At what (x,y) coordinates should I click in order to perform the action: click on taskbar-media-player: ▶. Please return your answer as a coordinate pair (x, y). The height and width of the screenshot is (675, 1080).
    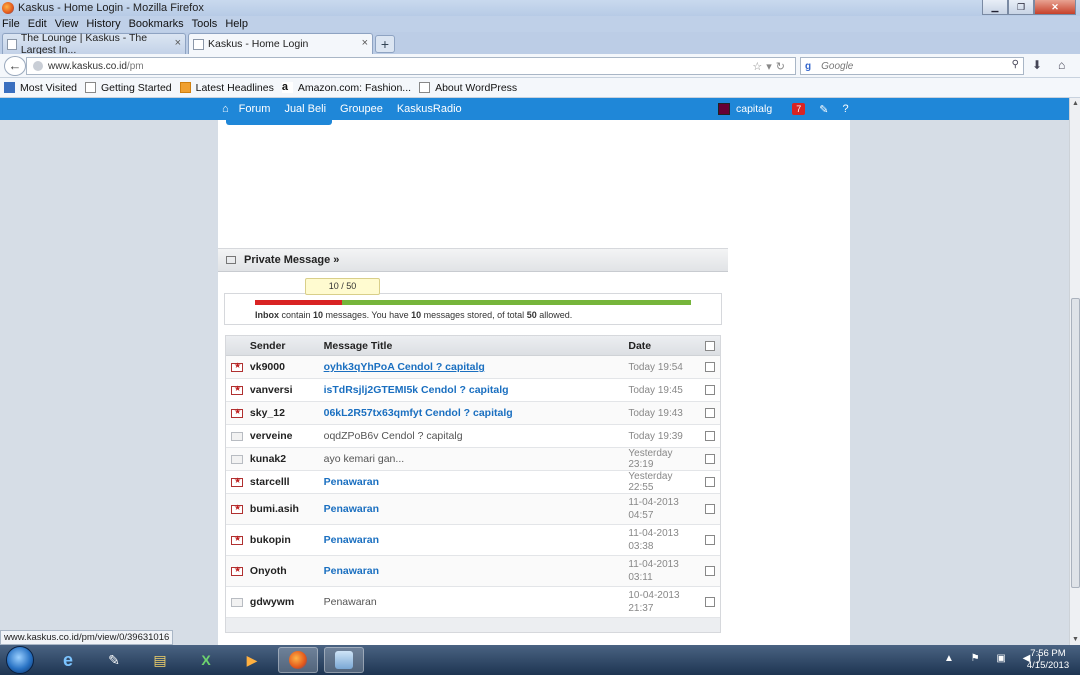
    Looking at the image, I should click on (252, 660).